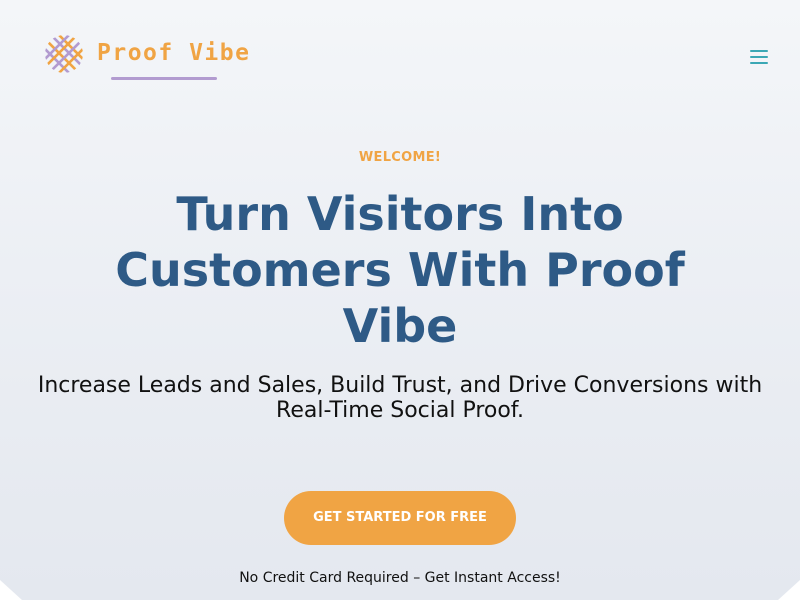 The width and height of the screenshot is (800, 600). I want to click on decorative-corner-left, so click(11, 590).